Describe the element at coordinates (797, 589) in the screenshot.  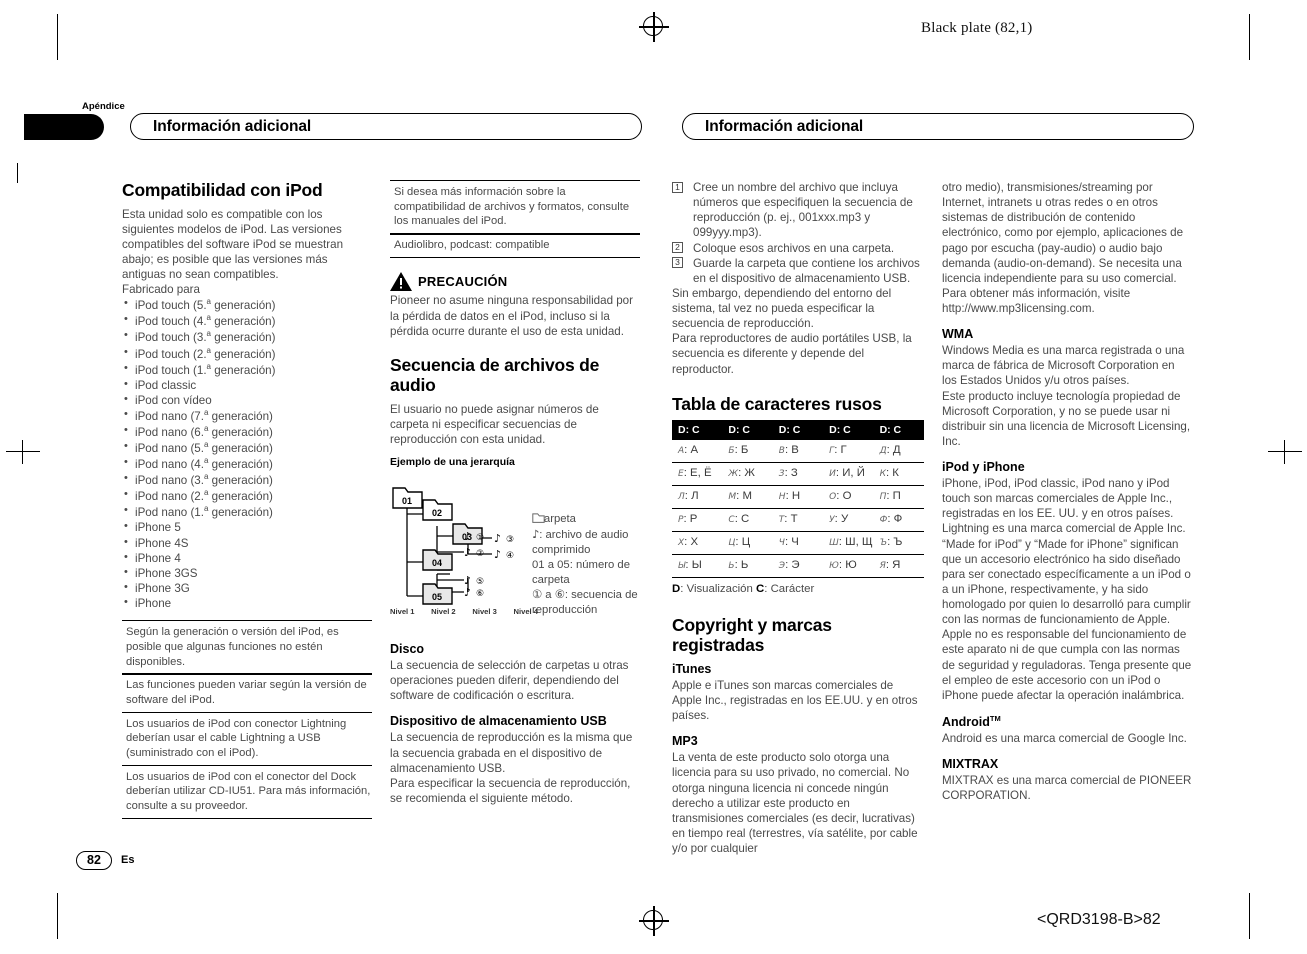
I see `russian-table-legend: D: Visualización C: Carácter` at that location.